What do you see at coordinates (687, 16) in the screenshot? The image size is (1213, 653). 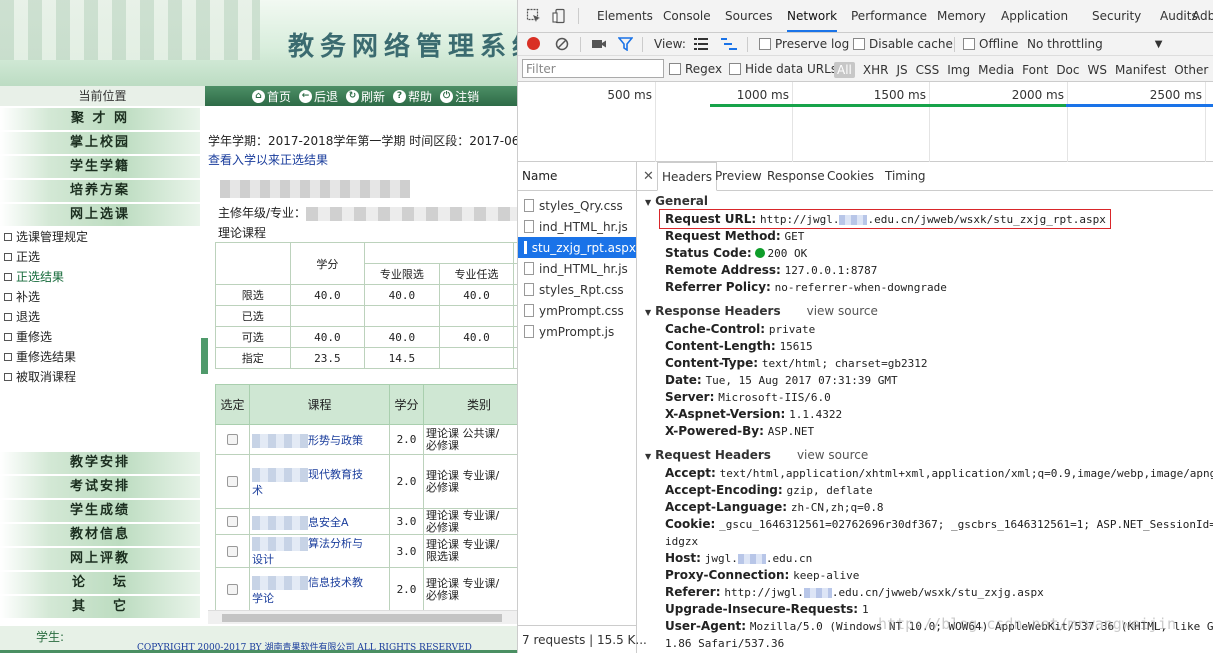 I see `devtools-tab-console: Console` at bounding box center [687, 16].